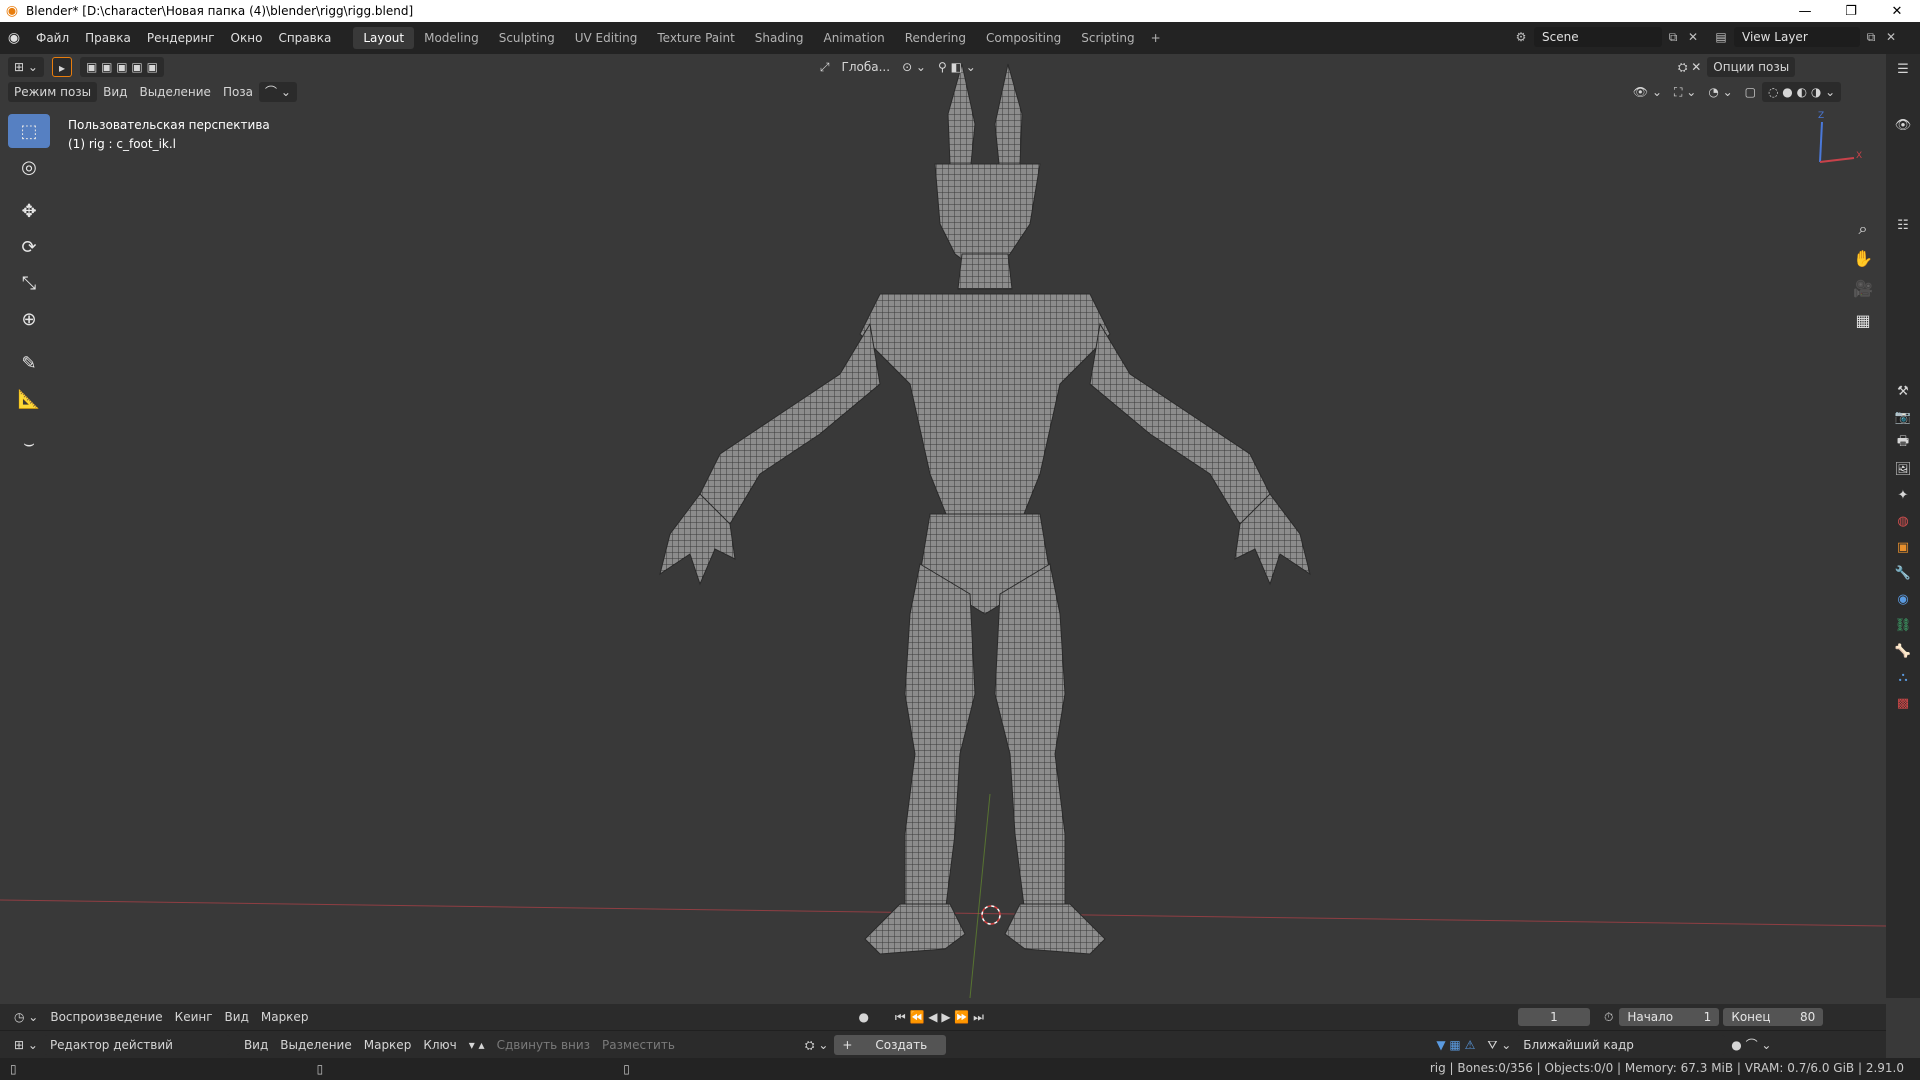 Image resolution: width=1920 pixels, height=1080 pixels. I want to click on auto-keying-icon: ●, so click(863, 1017).